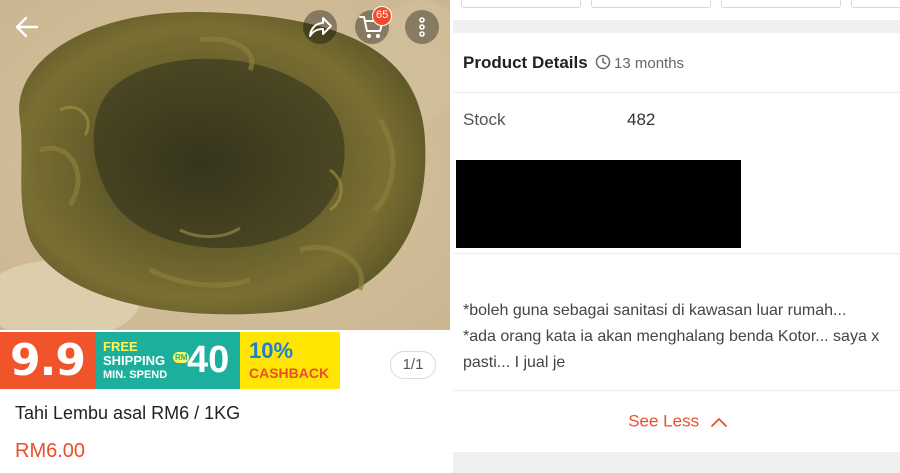 The image size is (900, 473). What do you see at coordinates (676, 253) in the screenshot?
I see `divider` at bounding box center [676, 253].